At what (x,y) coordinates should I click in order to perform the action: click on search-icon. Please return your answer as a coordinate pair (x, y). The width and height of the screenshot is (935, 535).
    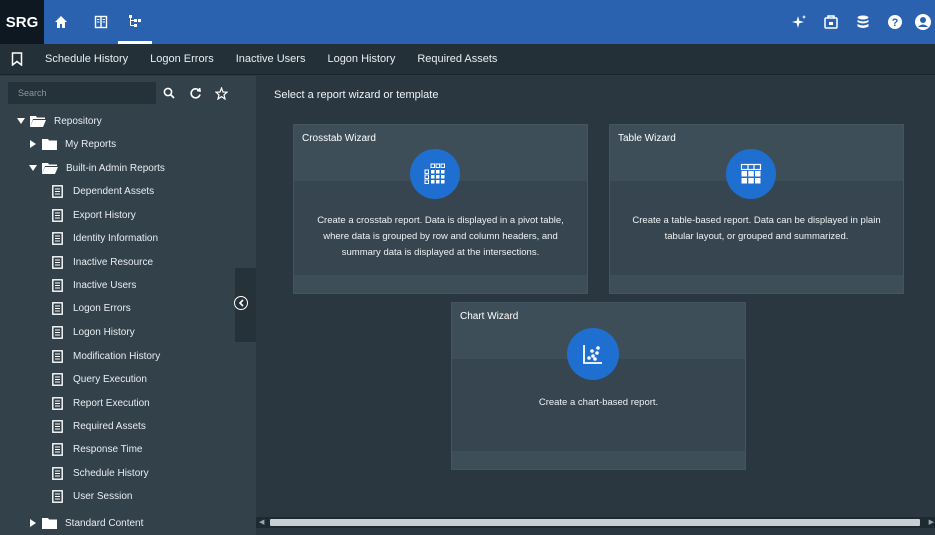
    Looking at the image, I should click on (169, 93).